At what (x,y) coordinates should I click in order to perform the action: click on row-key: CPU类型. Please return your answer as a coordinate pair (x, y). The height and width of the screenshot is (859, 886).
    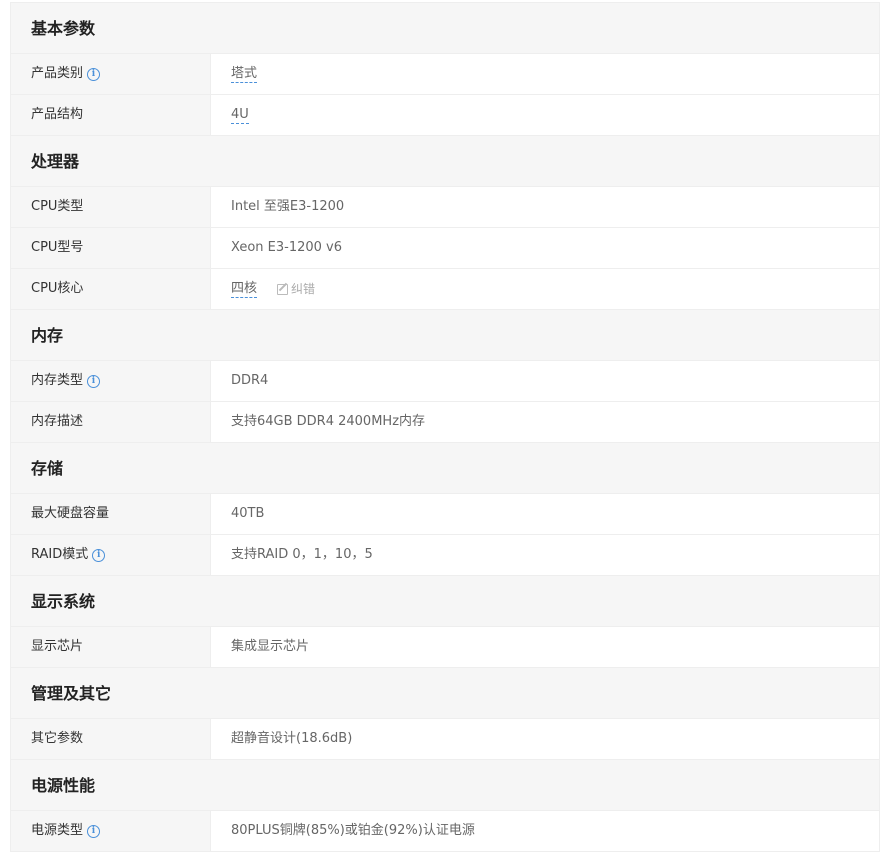
    Looking at the image, I should click on (111, 207).